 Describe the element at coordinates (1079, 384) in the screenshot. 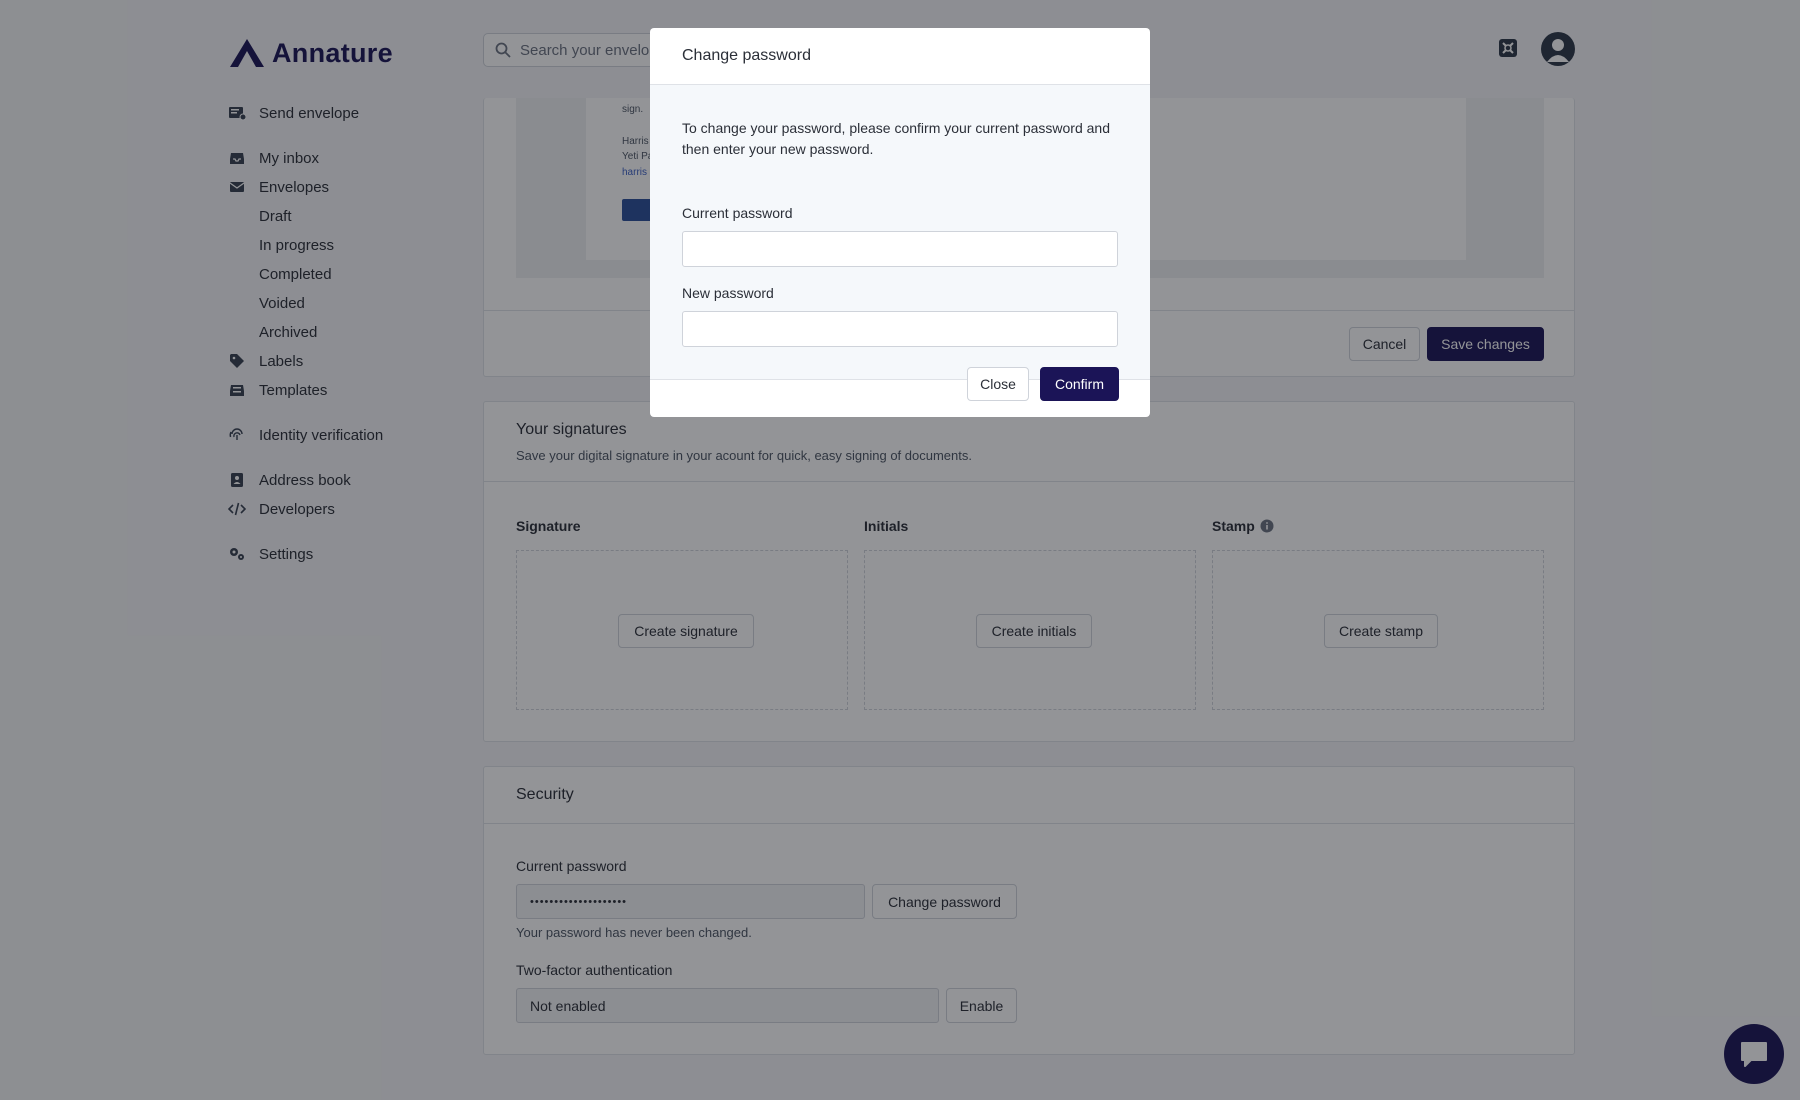

I see `modal-confirm-button: Confirm` at that location.